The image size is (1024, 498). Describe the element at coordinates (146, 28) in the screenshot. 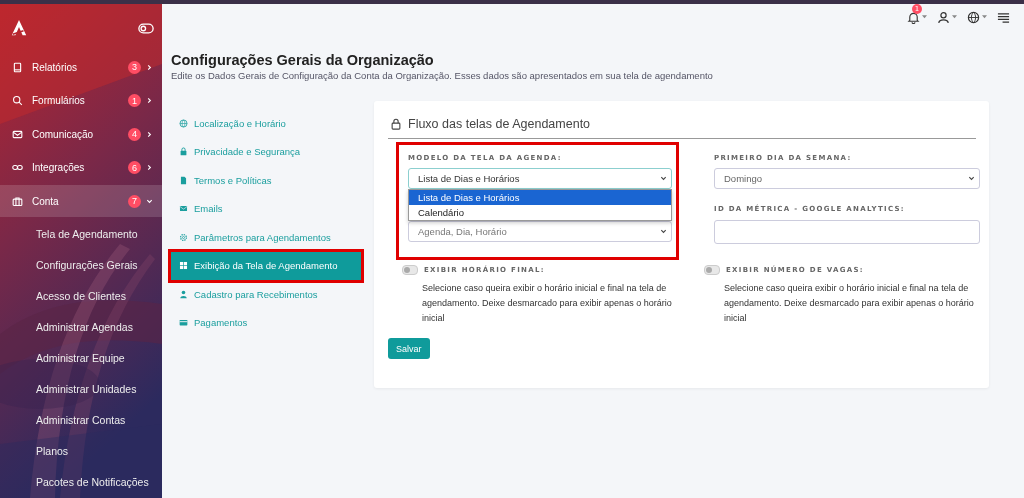

I see `toggle-icon` at that location.